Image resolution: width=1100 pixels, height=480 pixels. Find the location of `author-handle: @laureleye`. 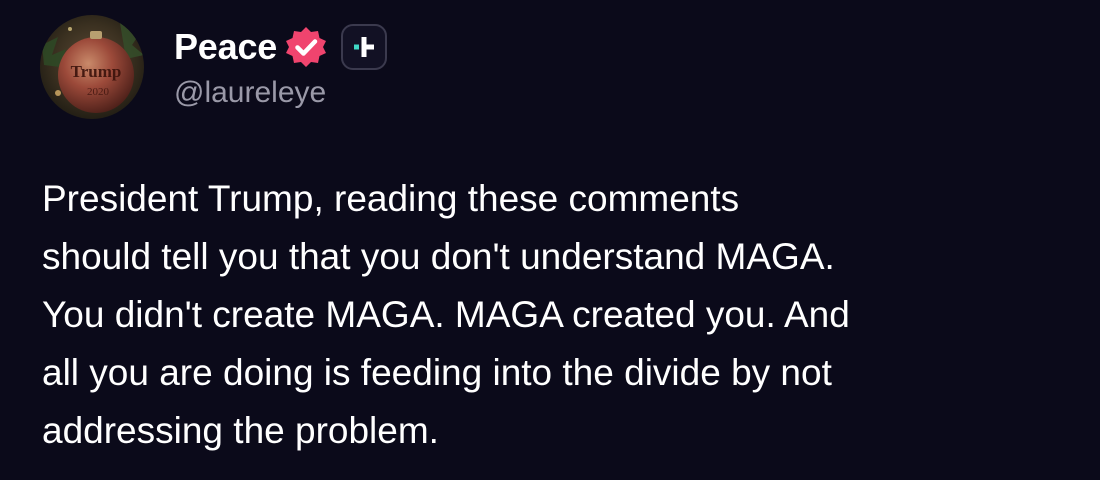

author-handle: @laureleye is located at coordinates (250, 93).